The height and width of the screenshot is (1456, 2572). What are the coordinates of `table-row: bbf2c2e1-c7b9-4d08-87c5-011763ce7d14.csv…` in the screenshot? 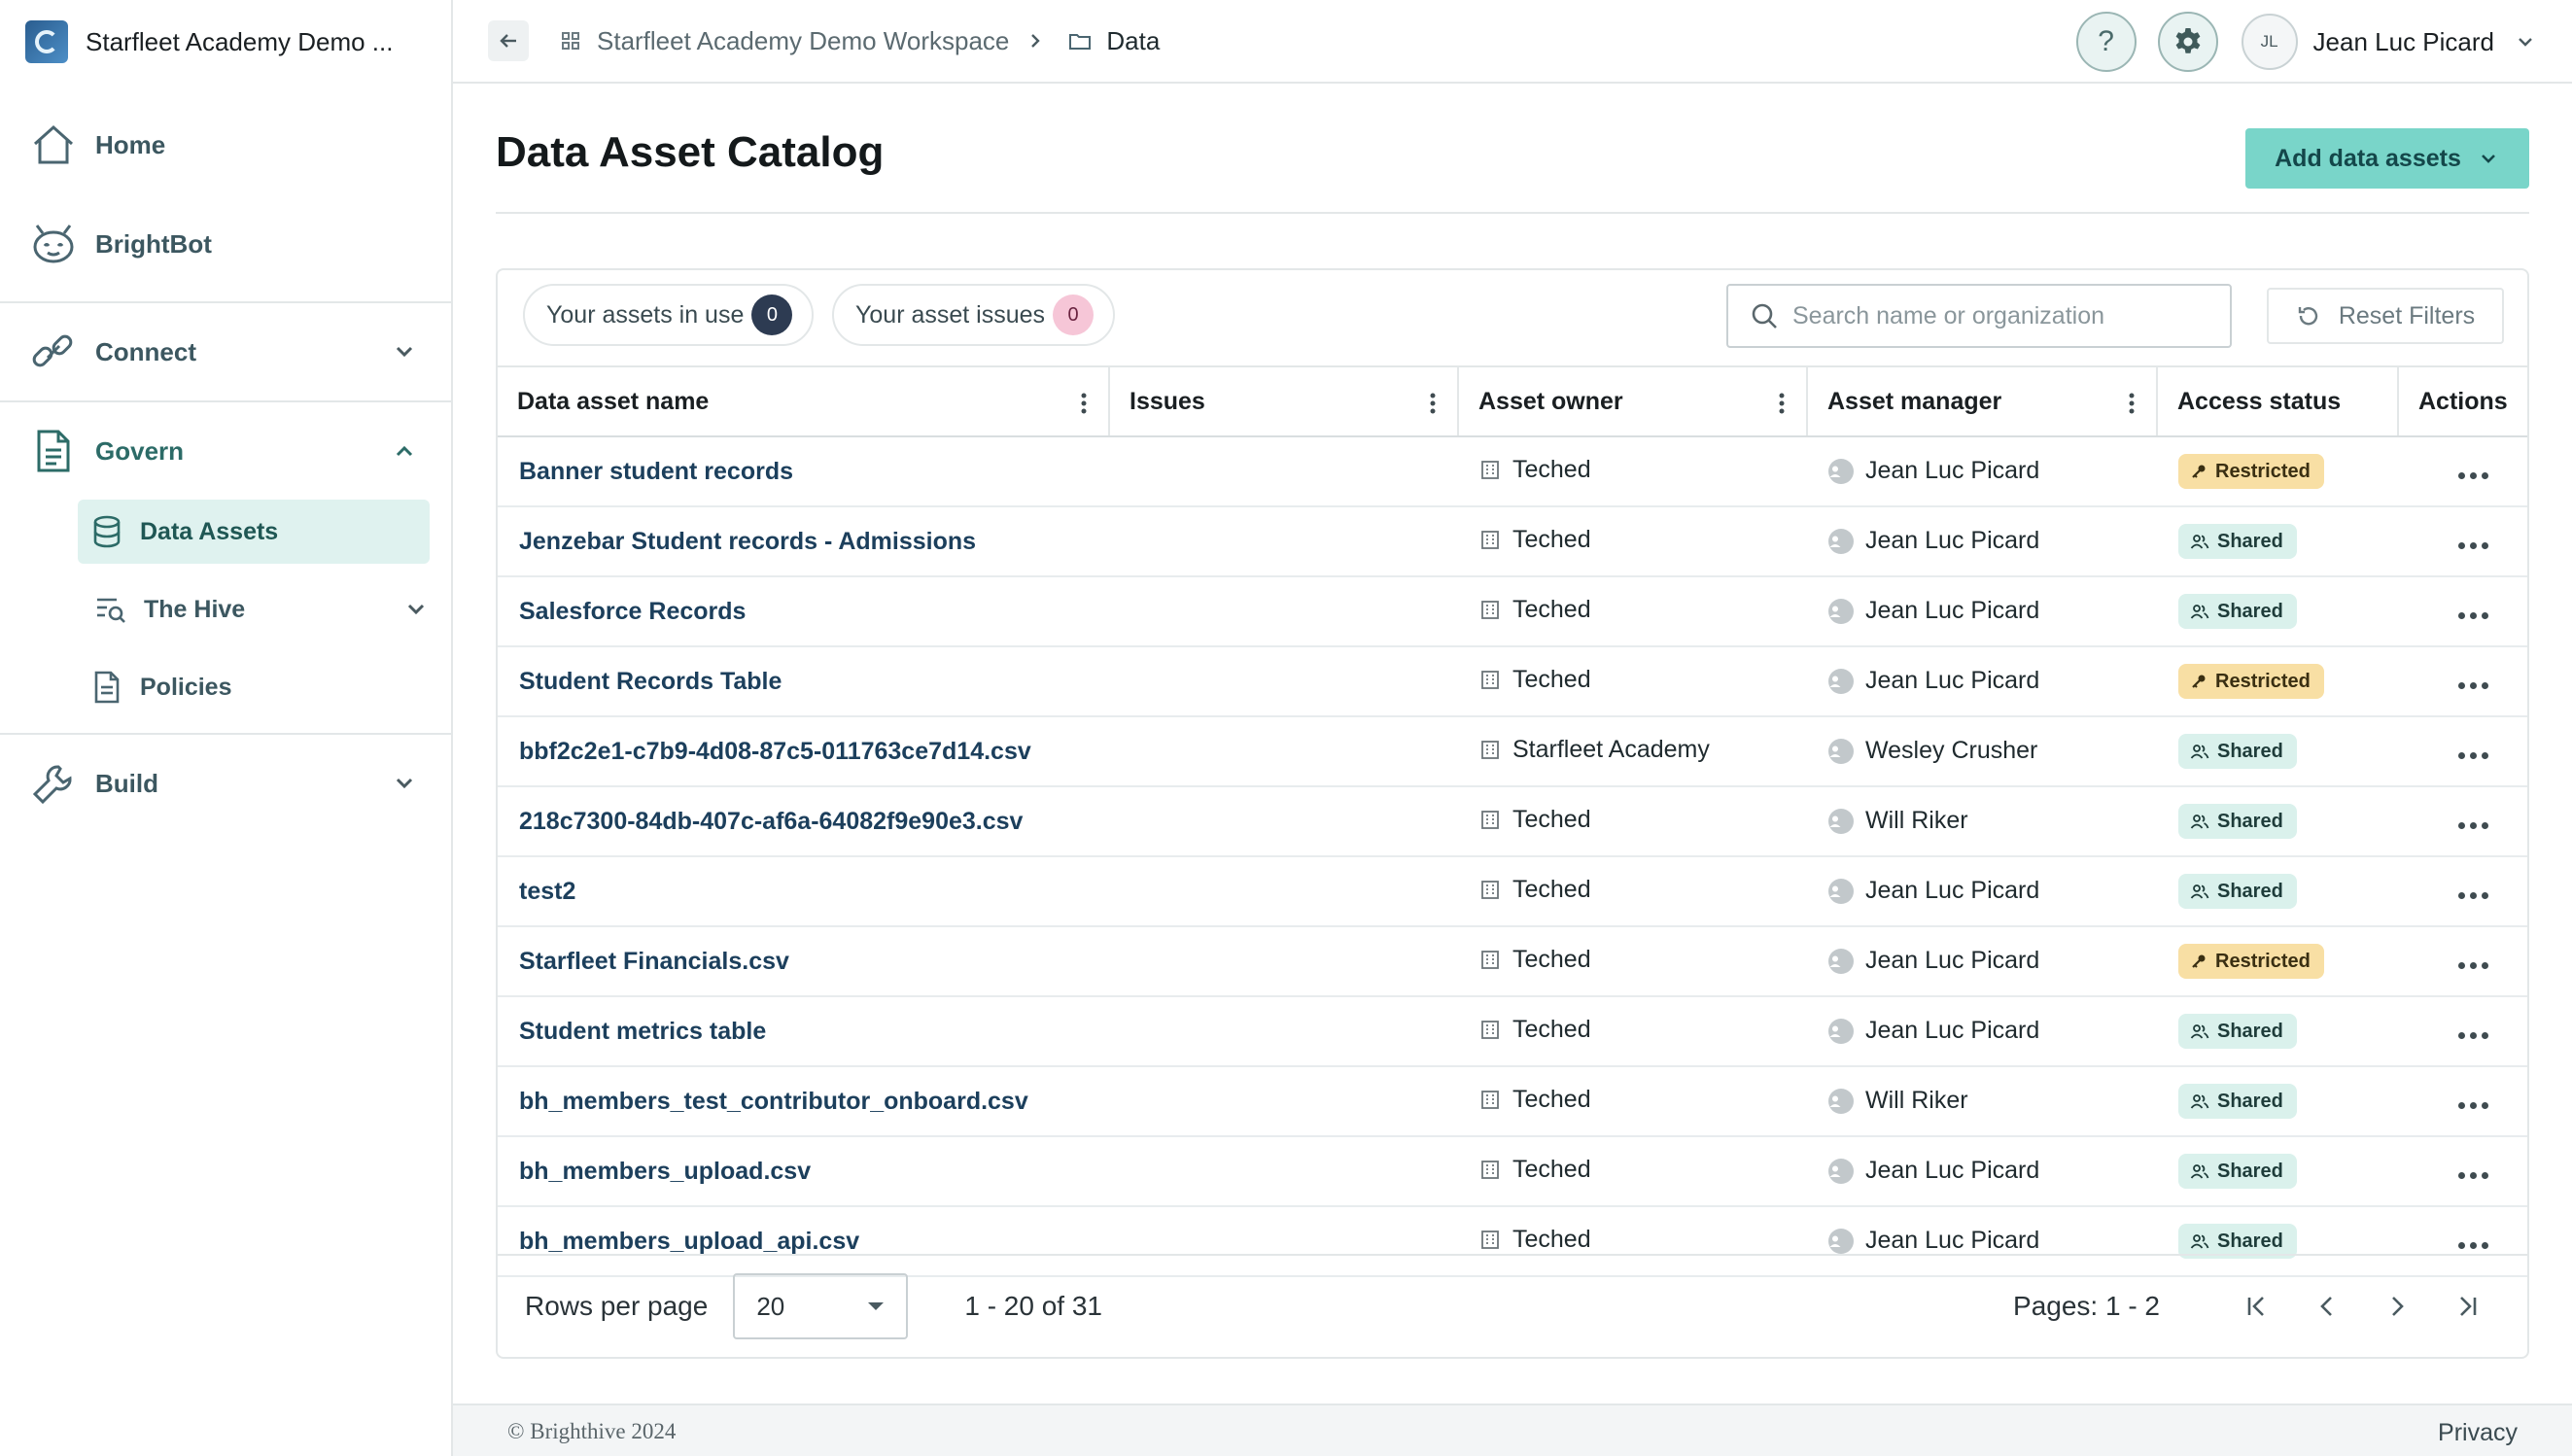 It's located at (1512, 751).